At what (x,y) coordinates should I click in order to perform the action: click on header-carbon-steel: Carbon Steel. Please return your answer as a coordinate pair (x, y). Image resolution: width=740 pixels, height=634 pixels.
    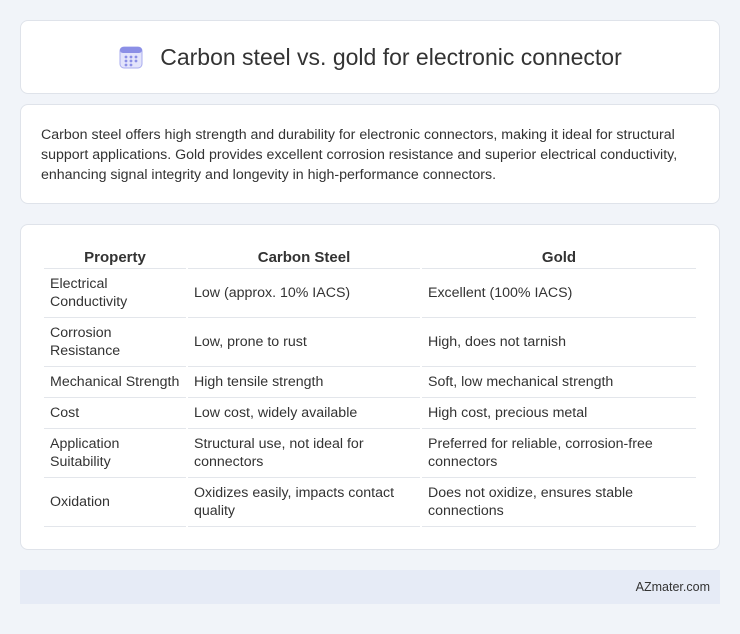
    Looking at the image, I should click on (304, 257).